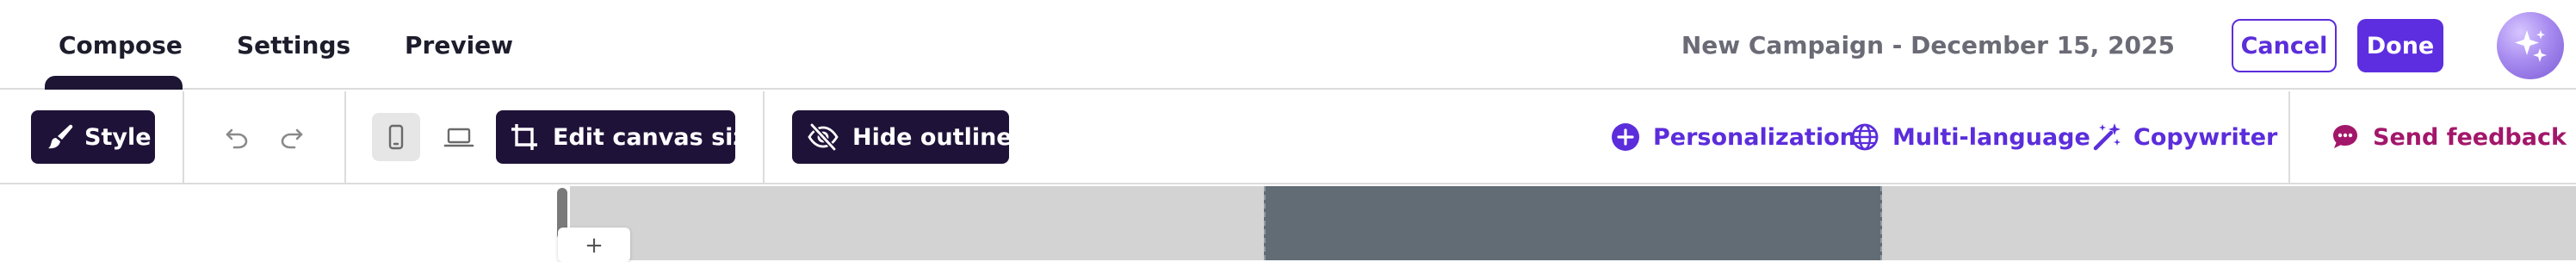 This screenshot has height=262, width=2576. I want to click on tab-settings-label: Settings, so click(294, 44).